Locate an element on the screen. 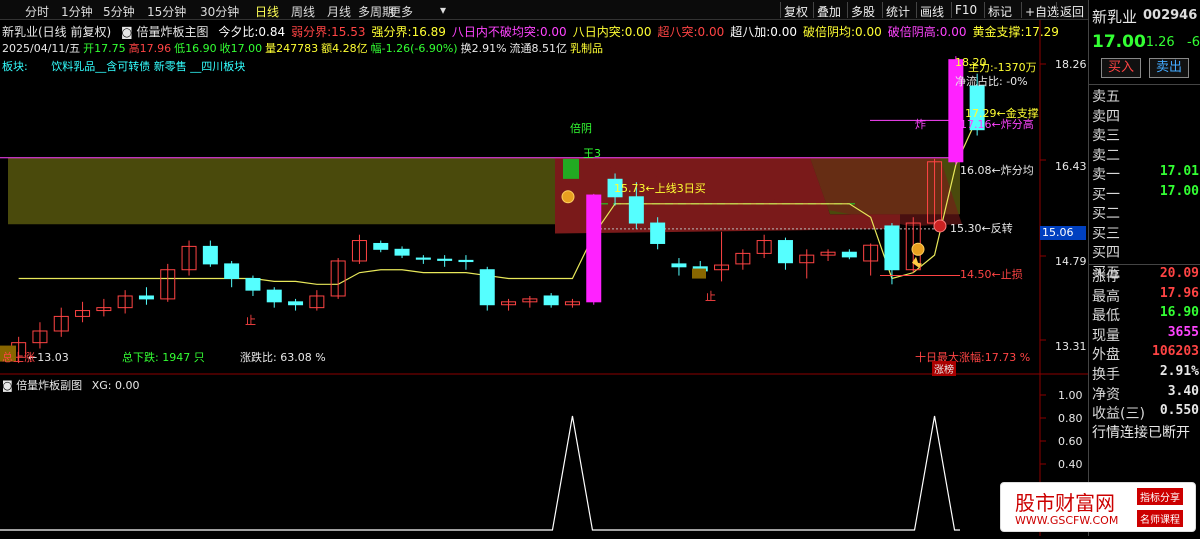 The image size is (1200, 539). toolbar-button: 返回 is located at coordinates (1072, 11).